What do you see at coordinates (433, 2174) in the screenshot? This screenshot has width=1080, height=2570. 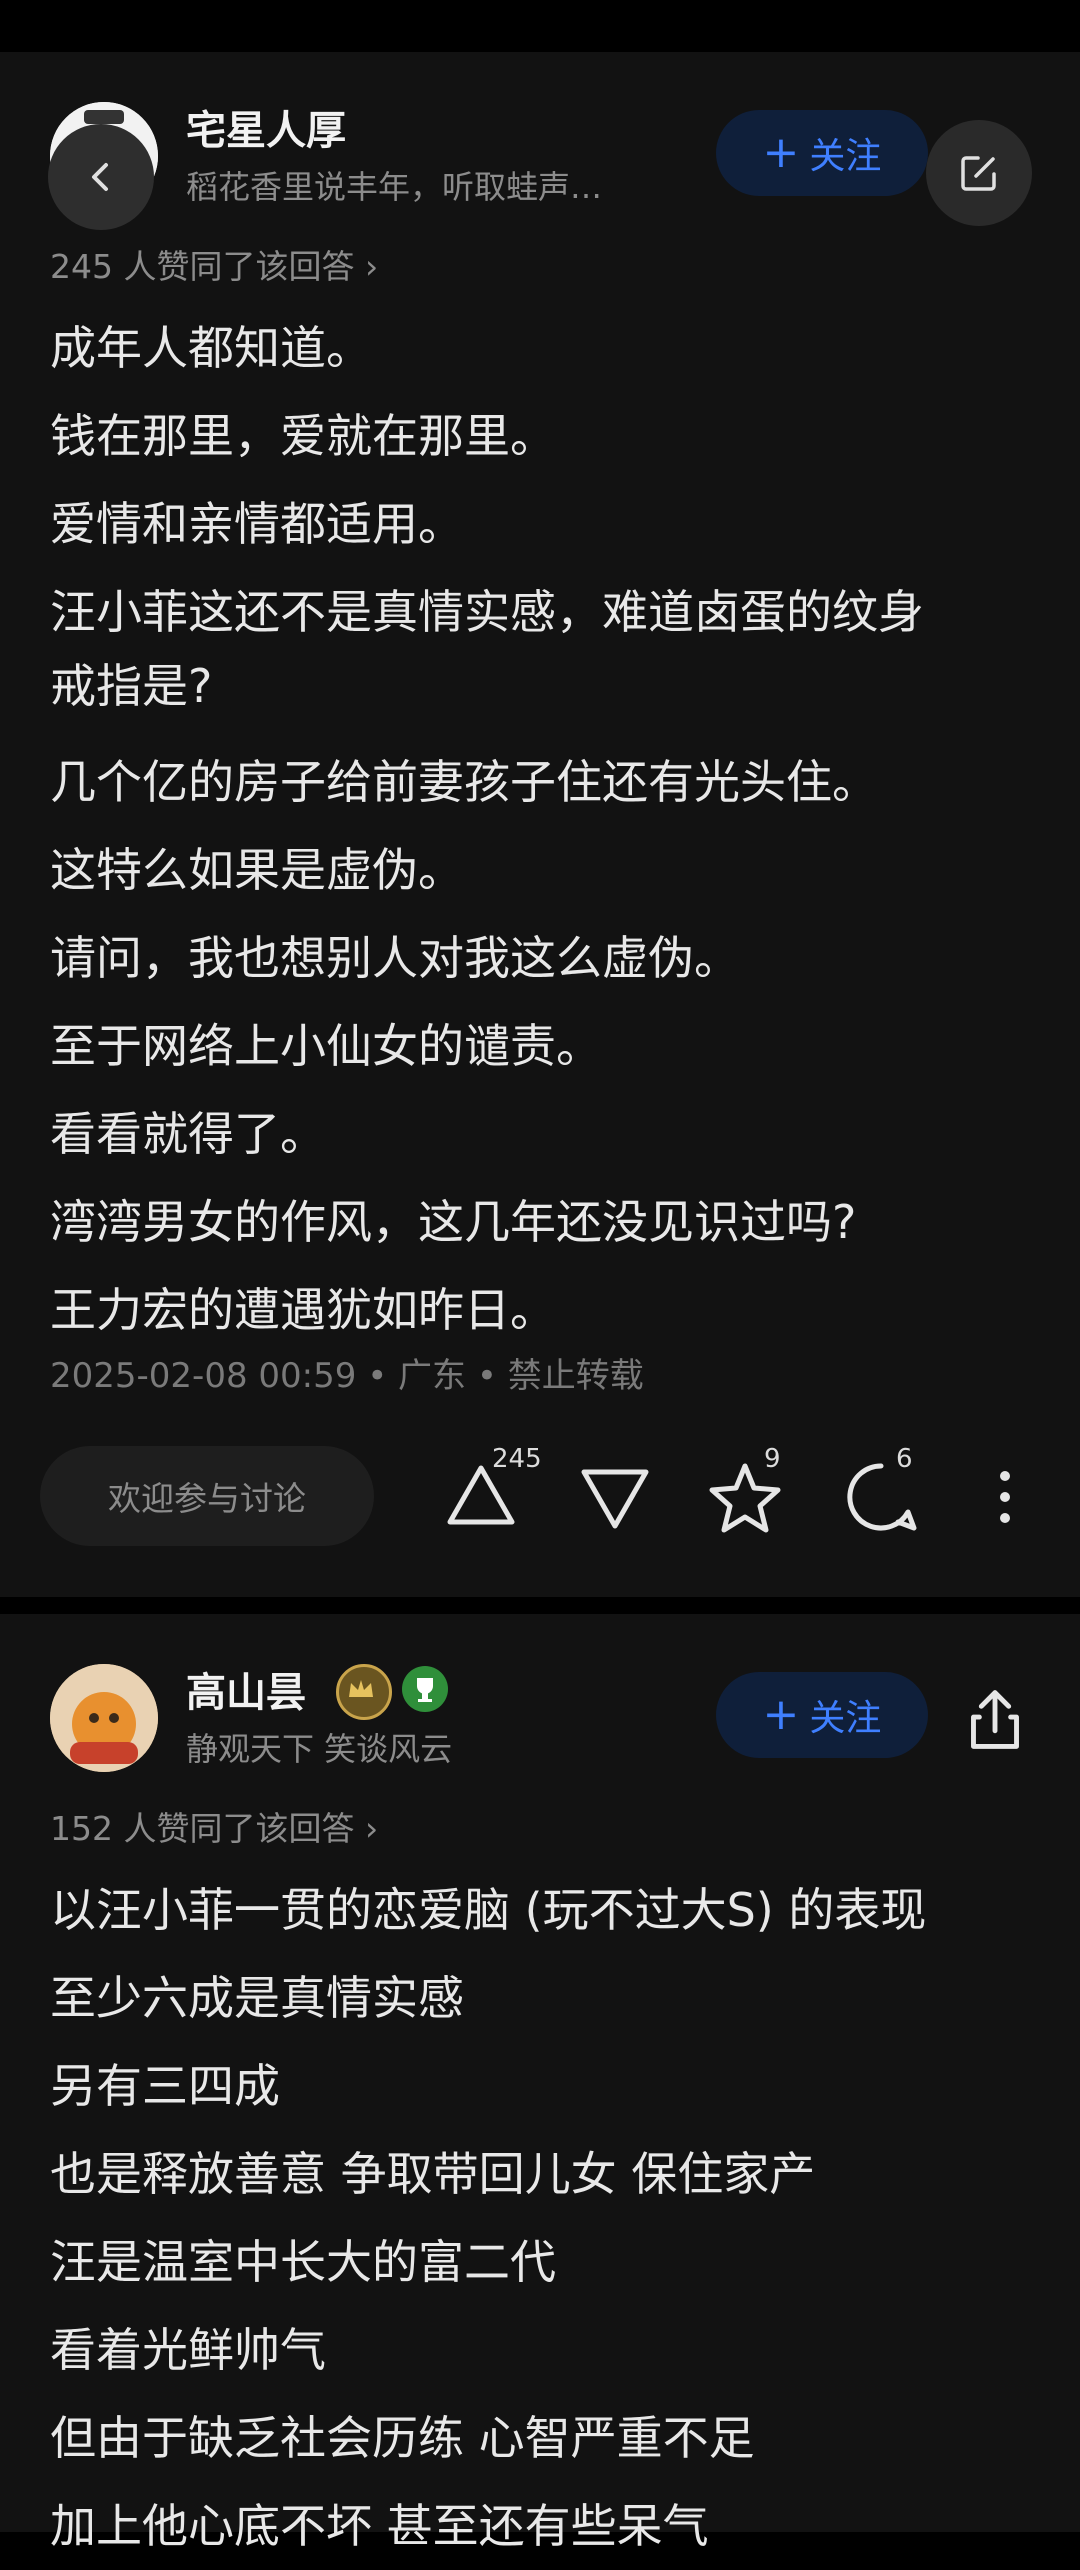 I see `answer-line: 也是释放善意 争取带回儿女 保住家产` at bounding box center [433, 2174].